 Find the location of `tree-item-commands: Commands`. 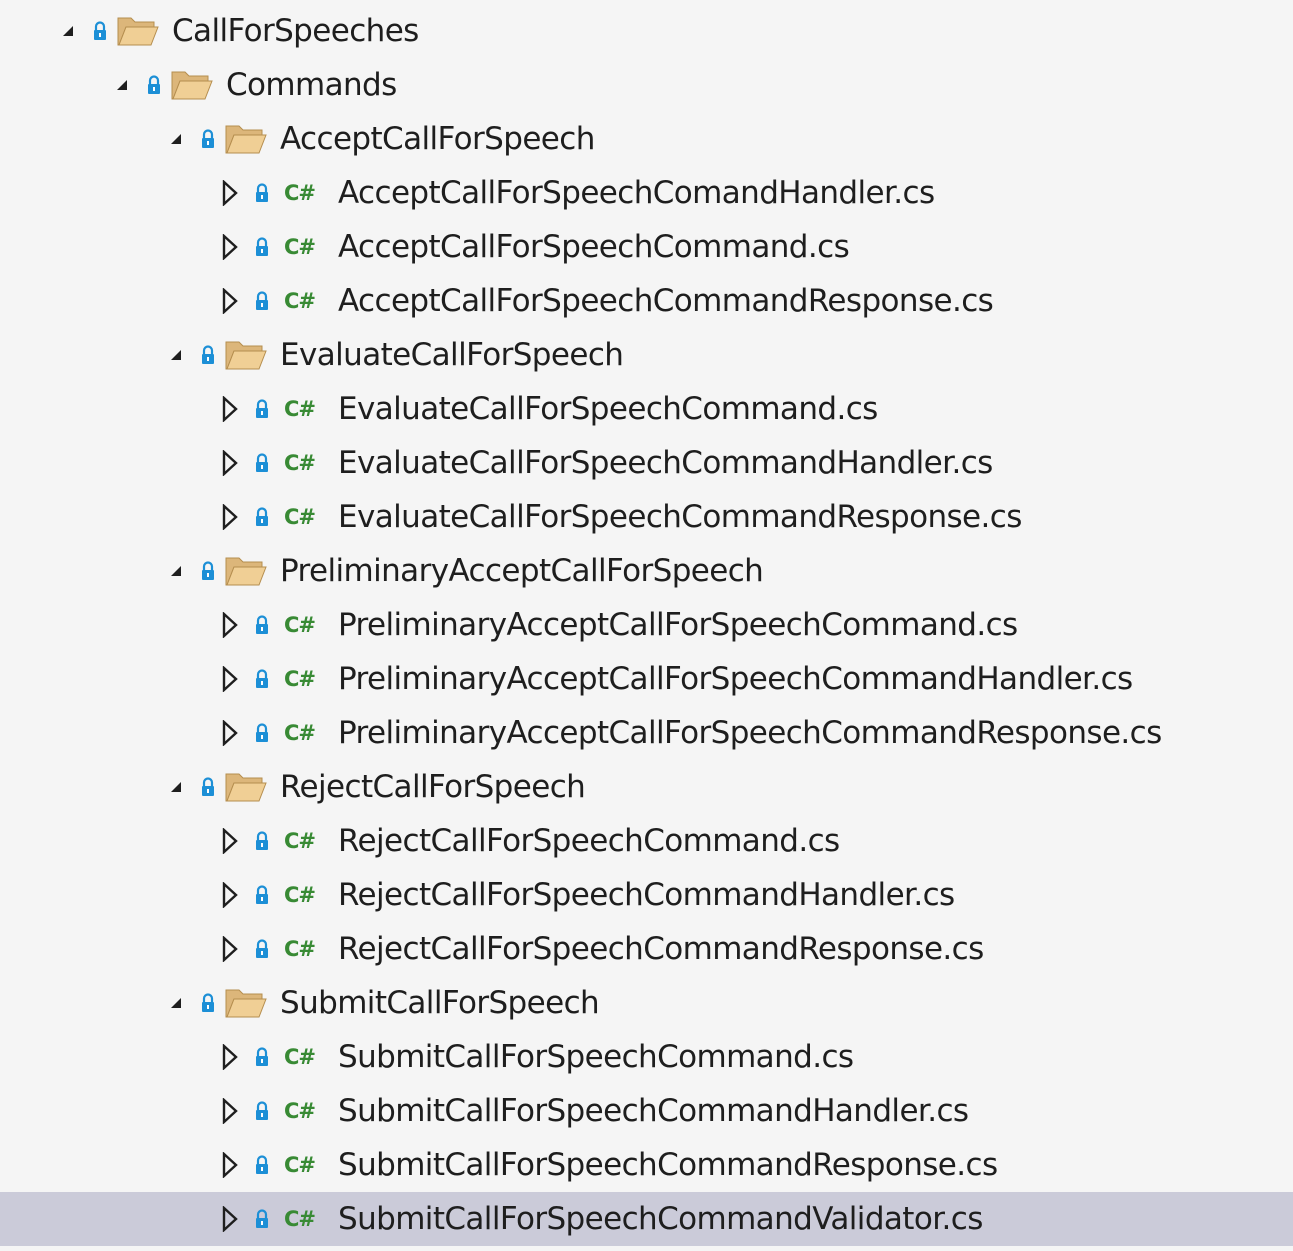

tree-item-commands: Commands is located at coordinates (646, 85).